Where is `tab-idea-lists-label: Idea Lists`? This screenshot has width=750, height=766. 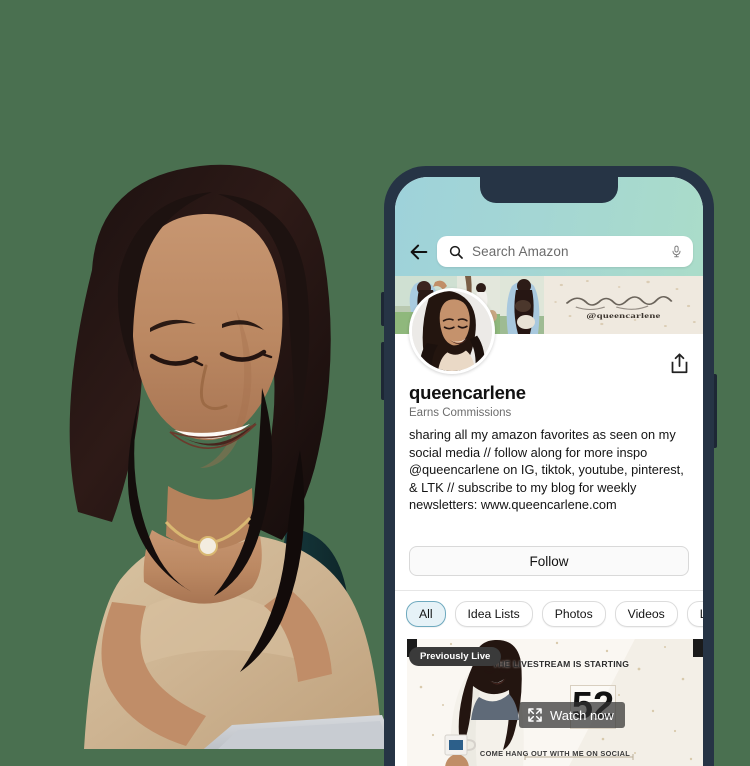
tab-idea-lists-label: Idea Lists is located at coordinates (493, 614).